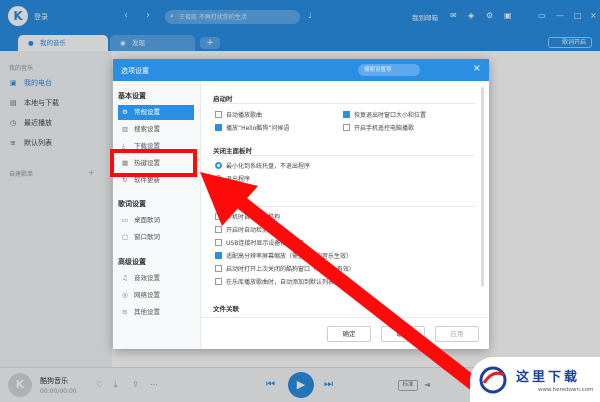  What do you see at coordinates (229, 199) in the screenshot?
I see `arrow-head` at bounding box center [229, 199].